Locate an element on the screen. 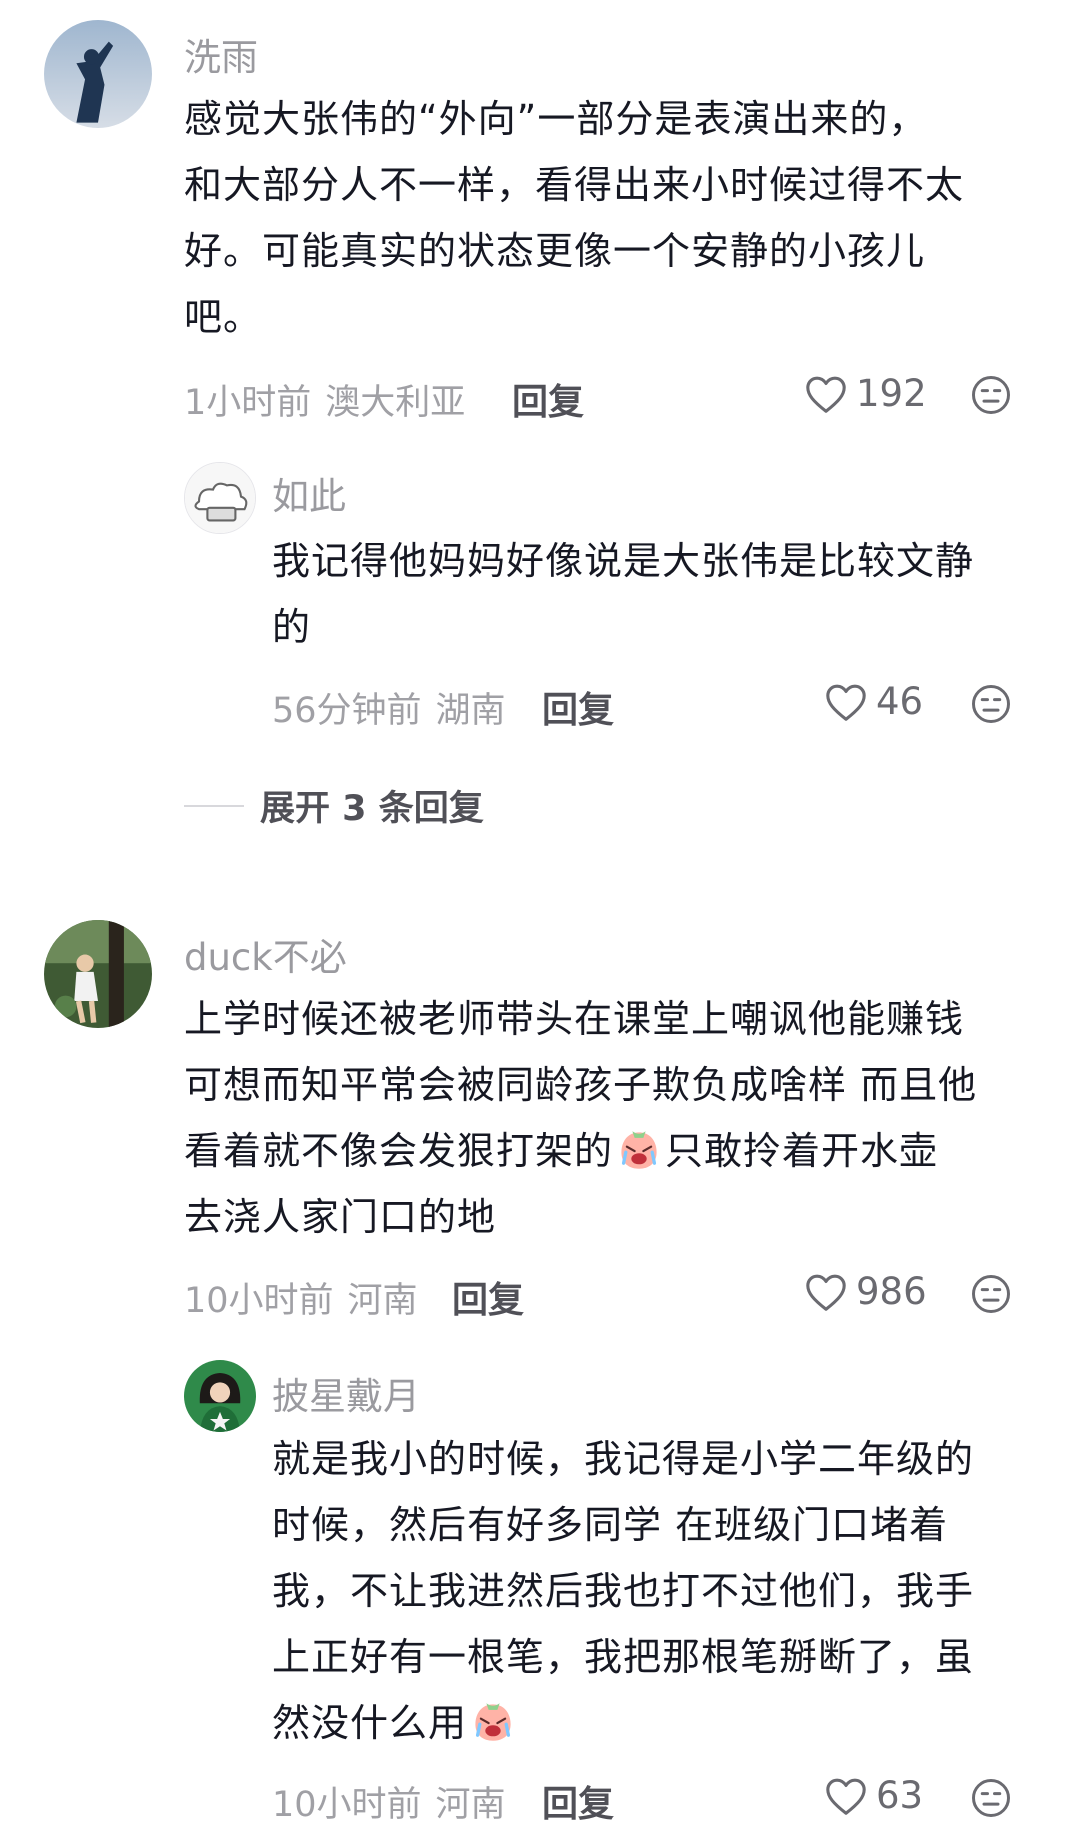 This screenshot has height=1827, width=1080. comment-text-line: 好。可能真实的状态更像一个安静的小孩儿 is located at coordinates (555, 251).